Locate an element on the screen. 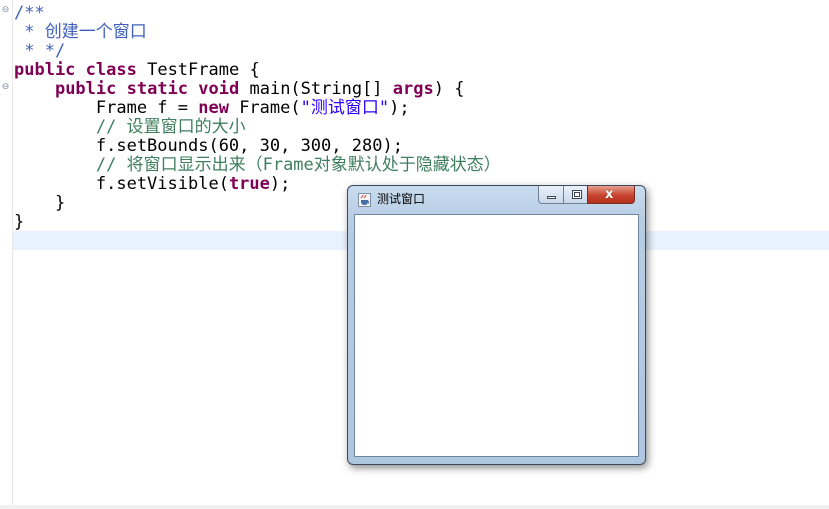 The height and width of the screenshot is (509, 829). code-token: Frame( is located at coordinates (264, 108).